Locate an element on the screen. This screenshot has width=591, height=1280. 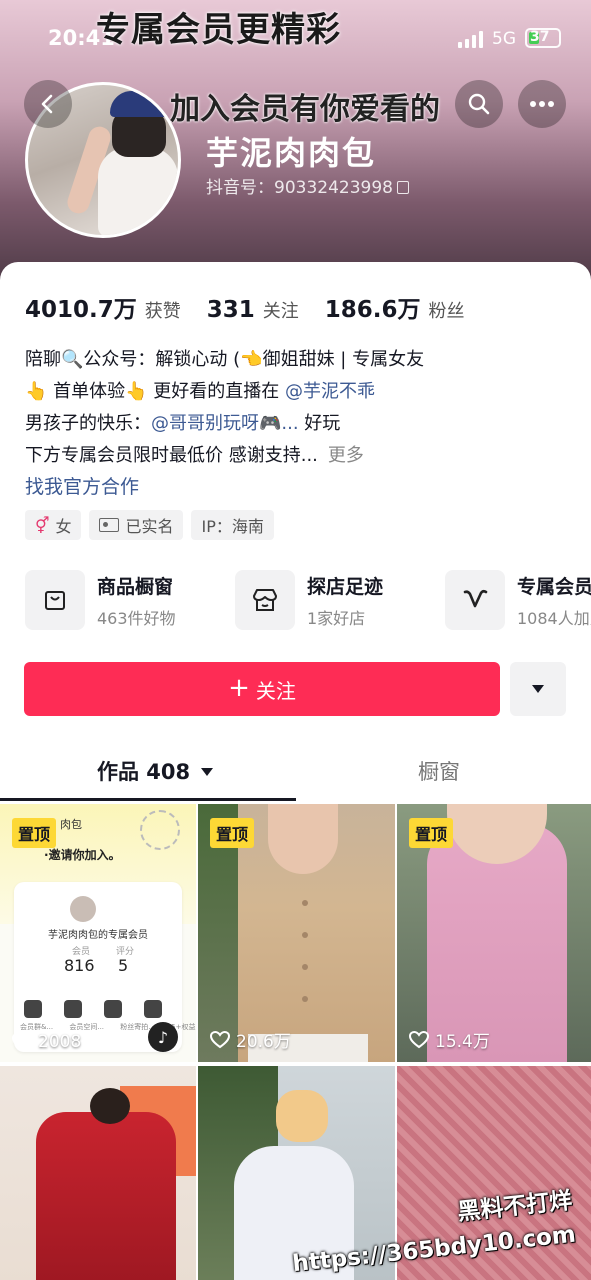
vip-v-icon is located at coordinates (475, 600).